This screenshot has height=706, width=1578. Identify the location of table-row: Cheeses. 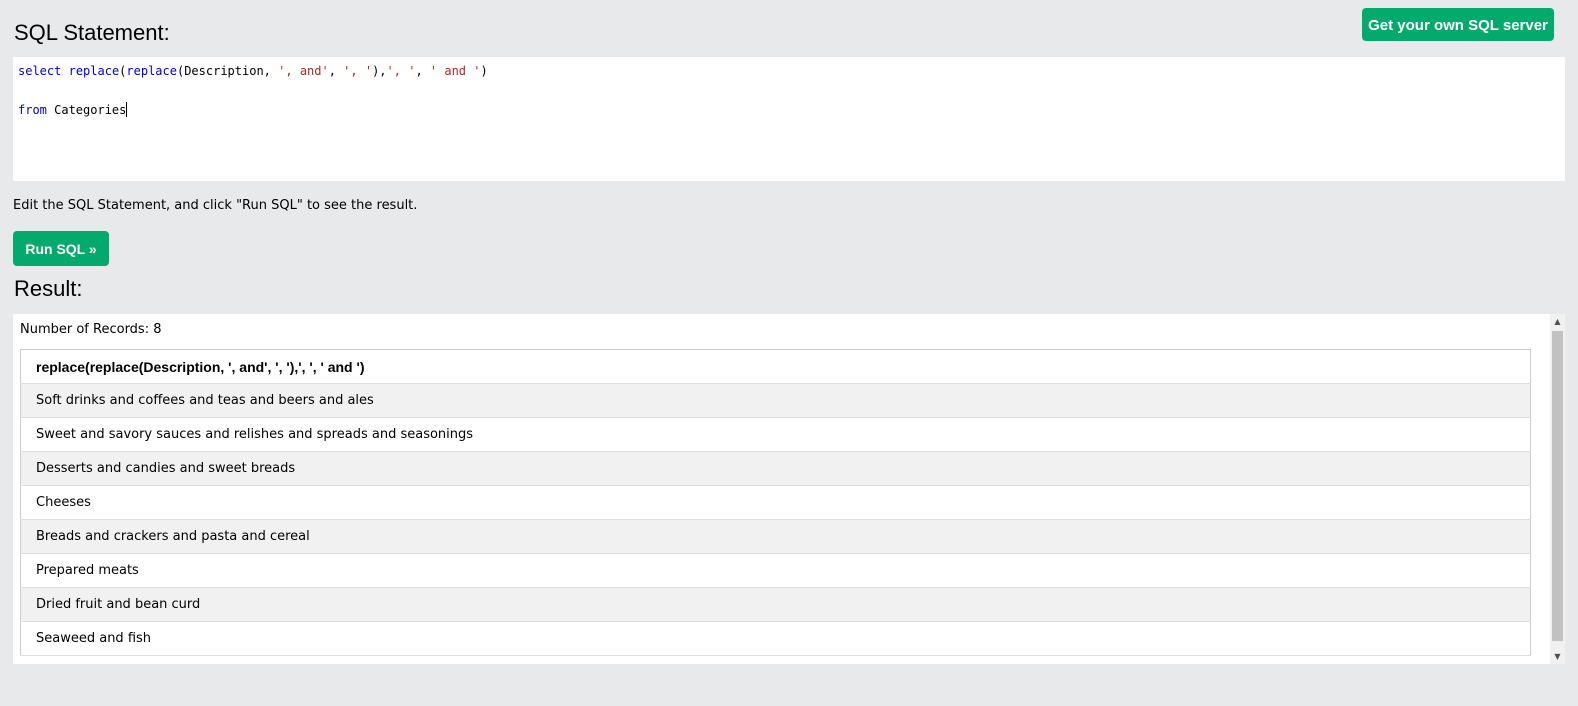
(775, 502).